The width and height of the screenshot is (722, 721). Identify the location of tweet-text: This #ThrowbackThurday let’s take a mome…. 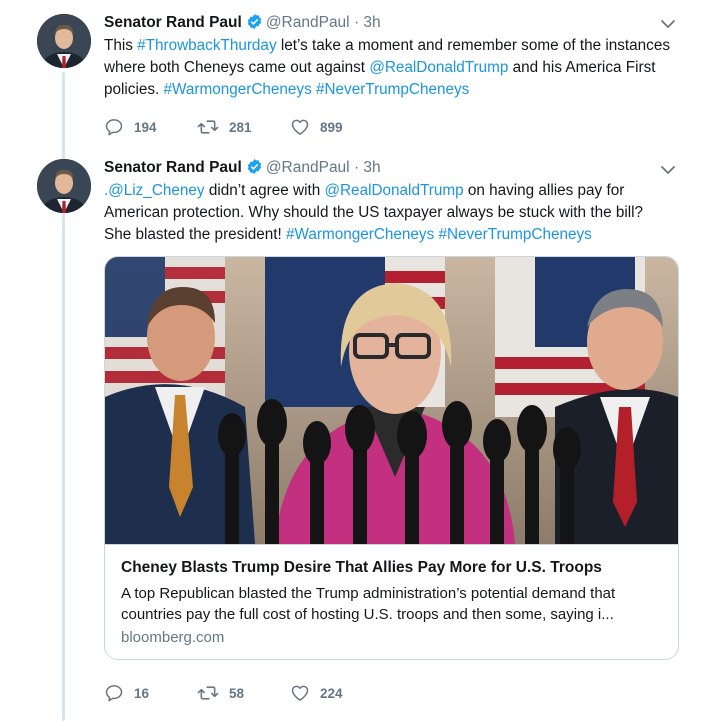
(389, 68).